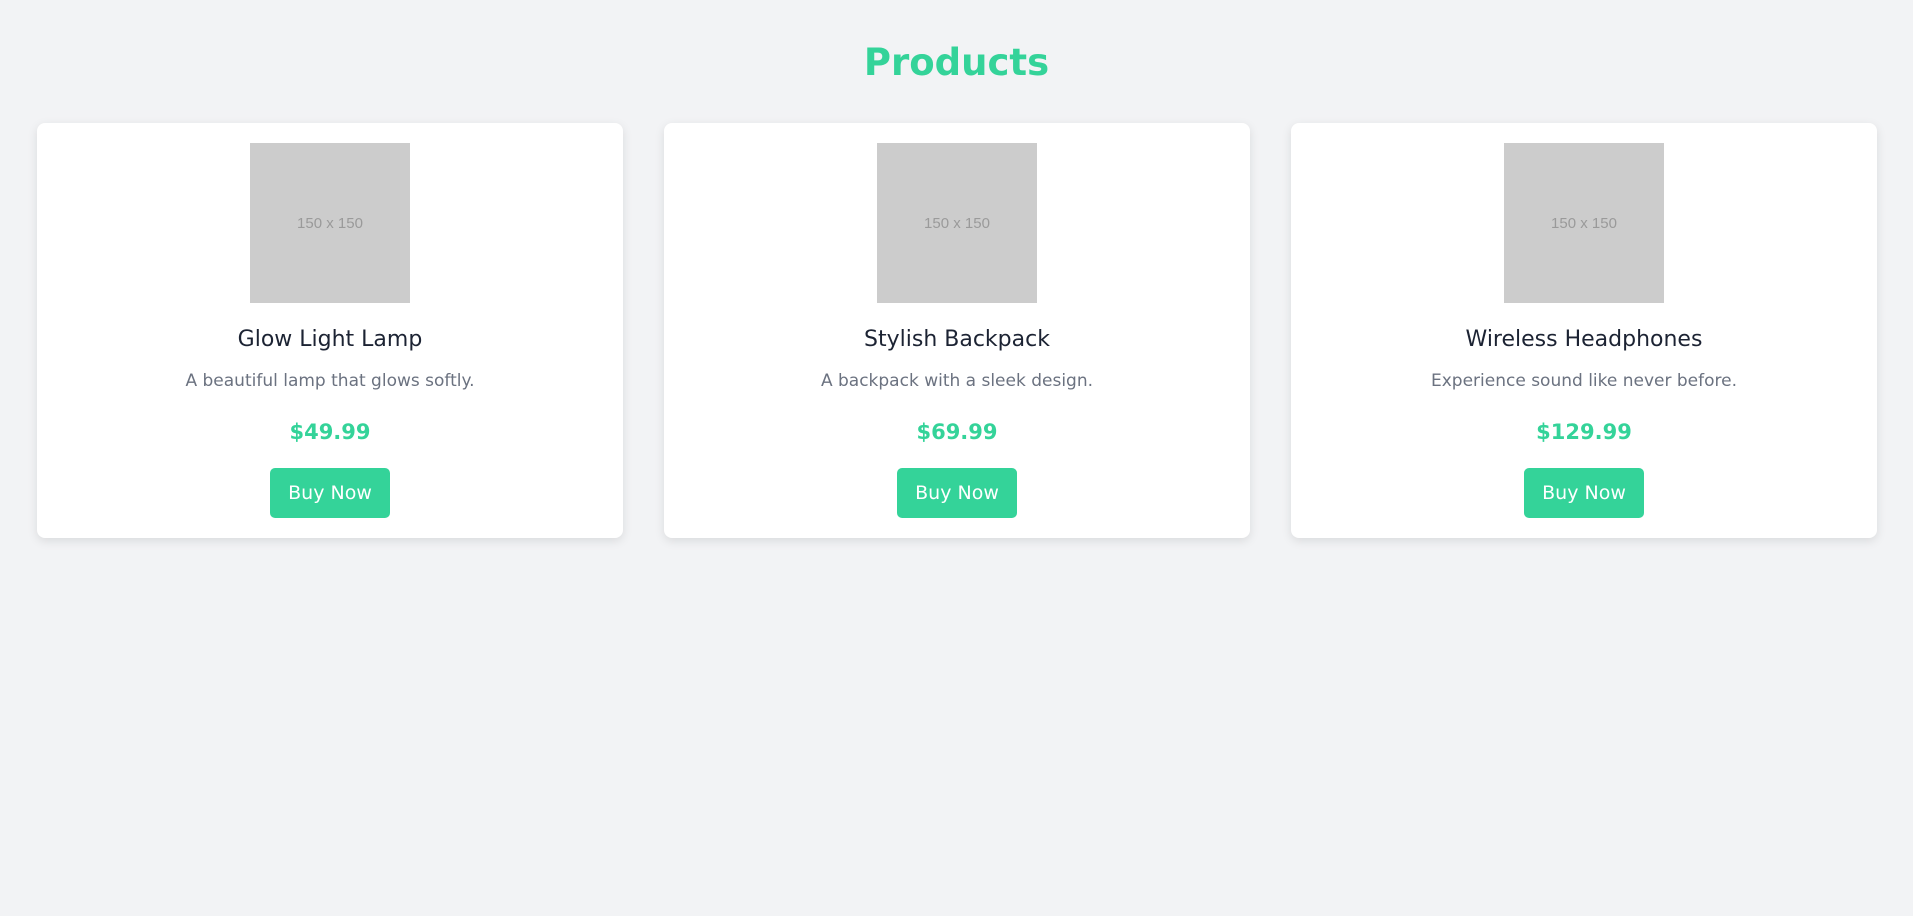 This screenshot has width=1913, height=916. Describe the element at coordinates (330, 381) in the screenshot. I see `product-description: A beautiful lamp that glows softly.` at that location.